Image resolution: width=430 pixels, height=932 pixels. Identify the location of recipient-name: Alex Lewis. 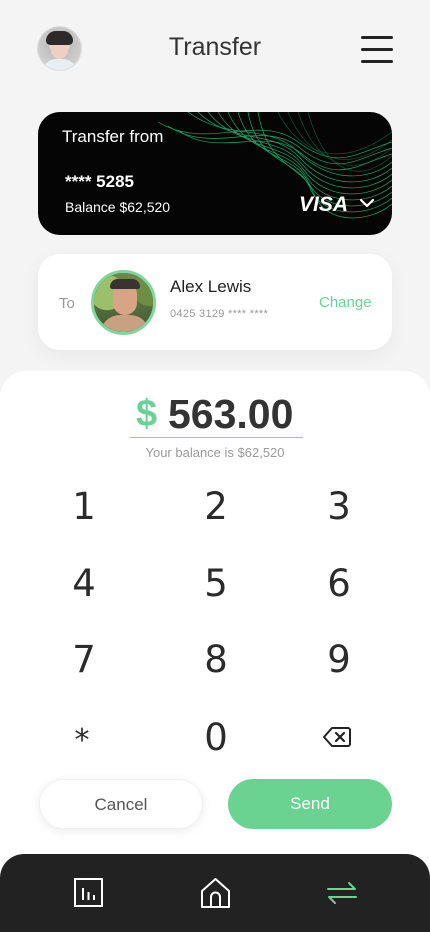
(211, 286).